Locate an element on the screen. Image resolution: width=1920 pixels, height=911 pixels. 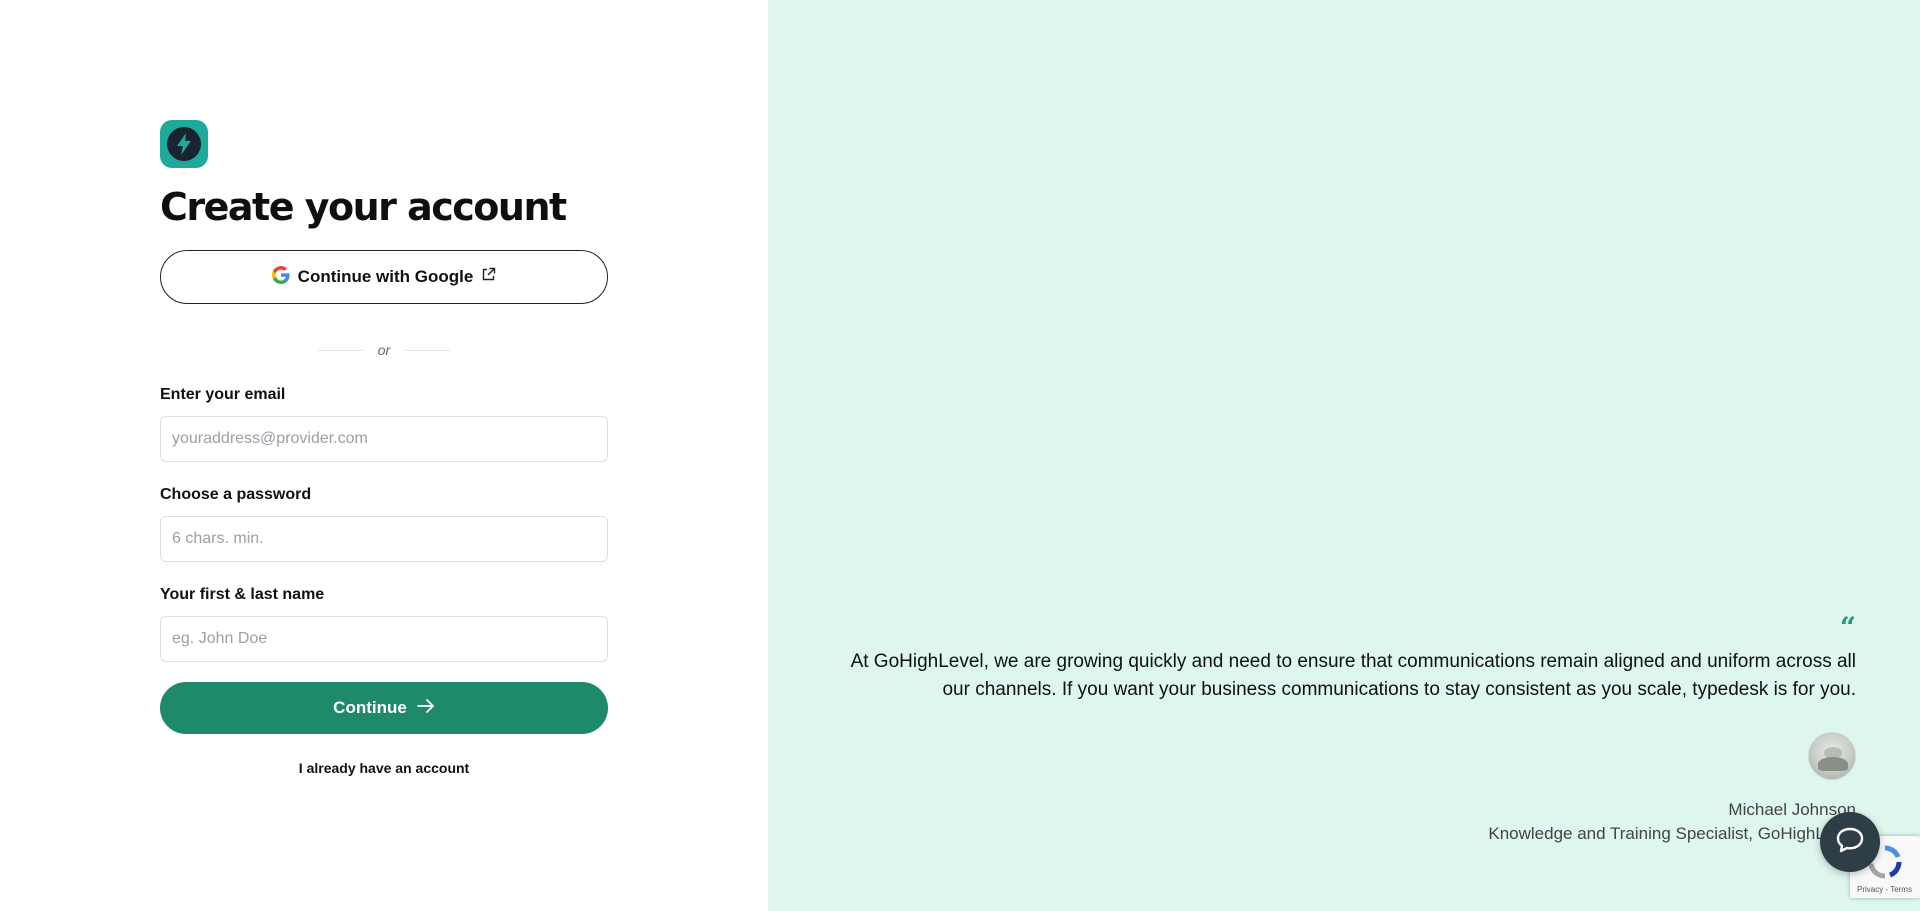
name-label: Your first & last name is located at coordinates (242, 594).